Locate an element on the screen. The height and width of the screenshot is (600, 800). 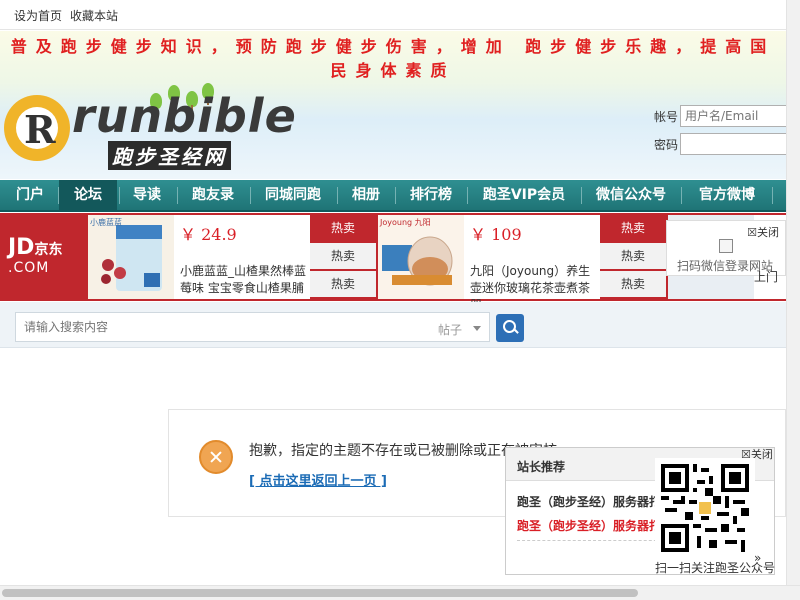
search-button is located at coordinates (510, 328).